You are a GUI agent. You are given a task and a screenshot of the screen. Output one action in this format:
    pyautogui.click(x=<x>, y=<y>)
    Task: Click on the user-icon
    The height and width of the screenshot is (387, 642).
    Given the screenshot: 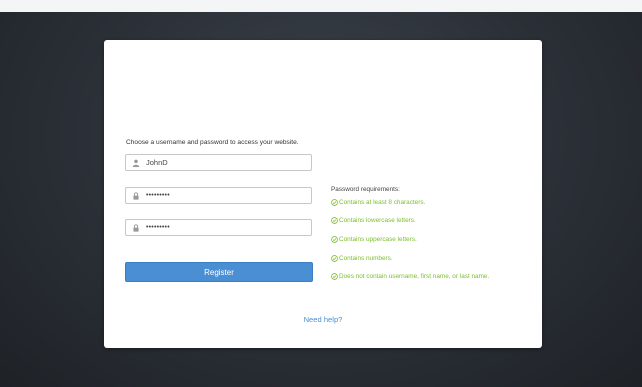 What is the action you would take?
    pyautogui.click(x=136, y=163)
    